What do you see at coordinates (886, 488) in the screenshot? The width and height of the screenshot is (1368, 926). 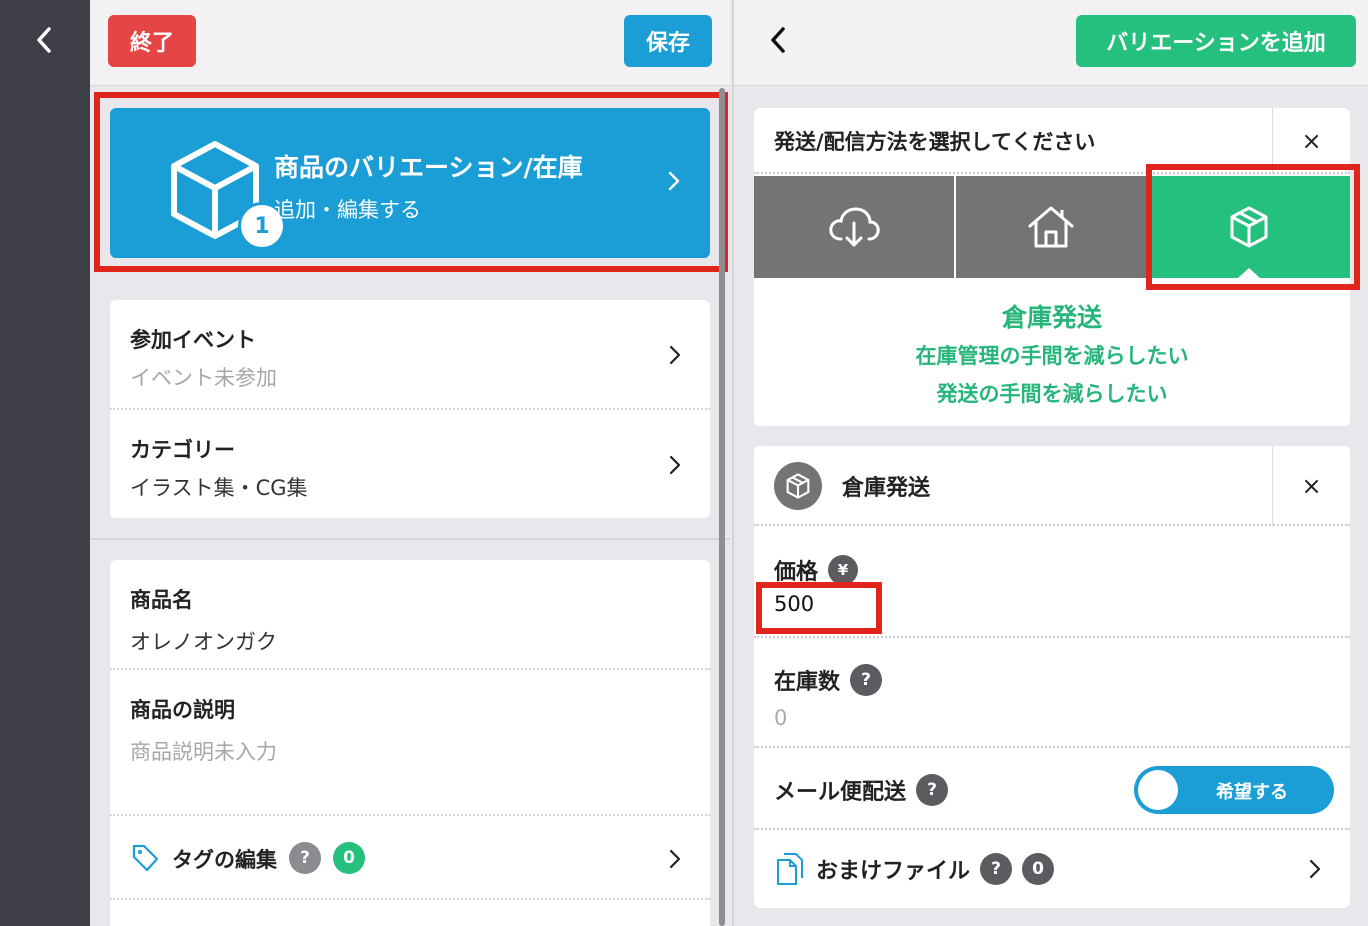 I see `warehouse-title: 倉庫発送` at bounding box center [886, 488].